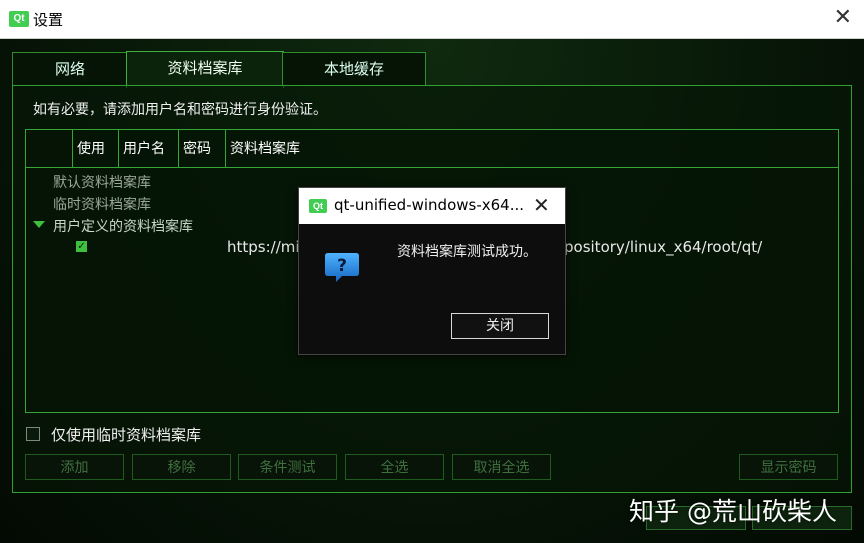 This screenshot has height=543, width=864. I want to click on expand-triangle-icon, so click(39, 224).